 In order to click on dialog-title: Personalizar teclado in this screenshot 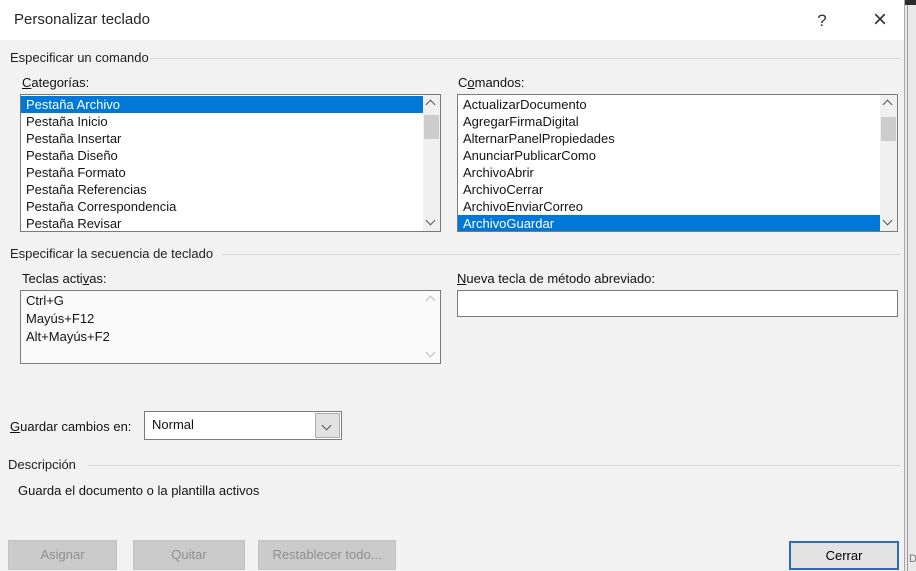, I will do `click(82, 19)`.